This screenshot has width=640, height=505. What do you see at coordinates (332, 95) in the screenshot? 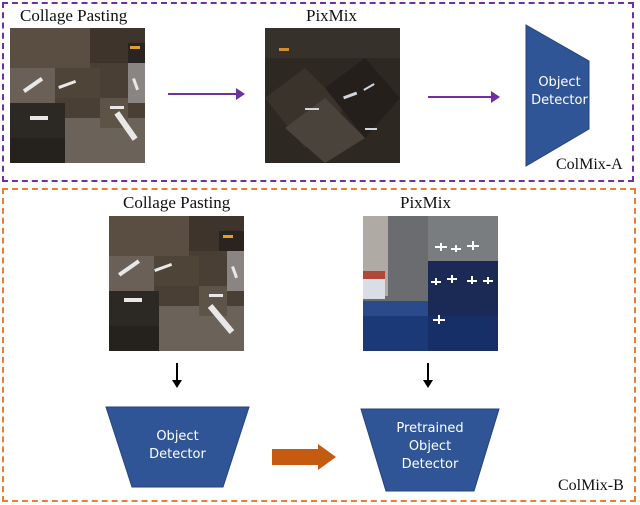
I see `colmix-a-pixmix-image` at bounding box center [332, 95].